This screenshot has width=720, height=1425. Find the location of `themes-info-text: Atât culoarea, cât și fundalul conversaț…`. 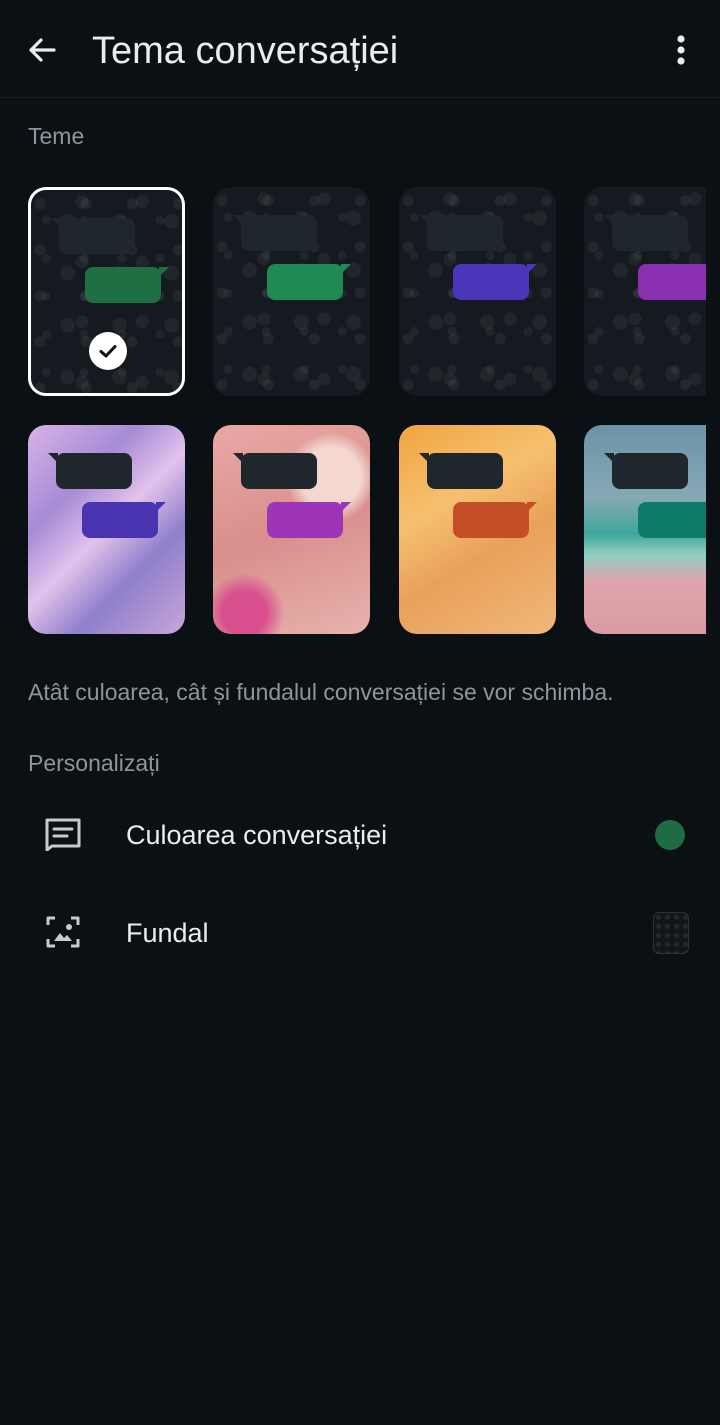

themes-info-text: Atât culoarea, cât și fundalul conversaț… is located at coordinates (321, 692).